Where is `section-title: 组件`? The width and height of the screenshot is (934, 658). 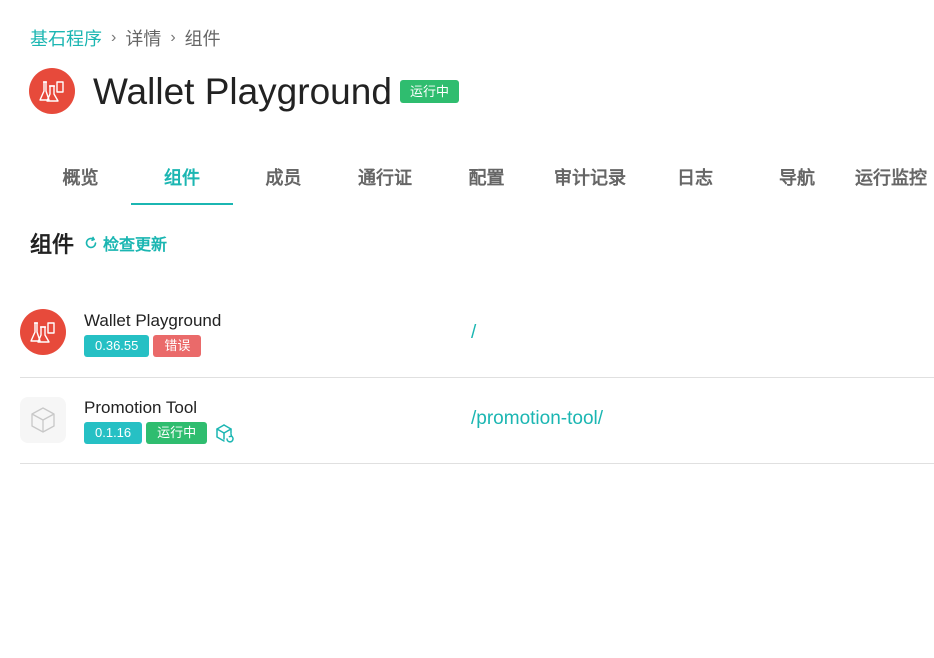
section-title: 组件 is located at coordinates (52, 244).